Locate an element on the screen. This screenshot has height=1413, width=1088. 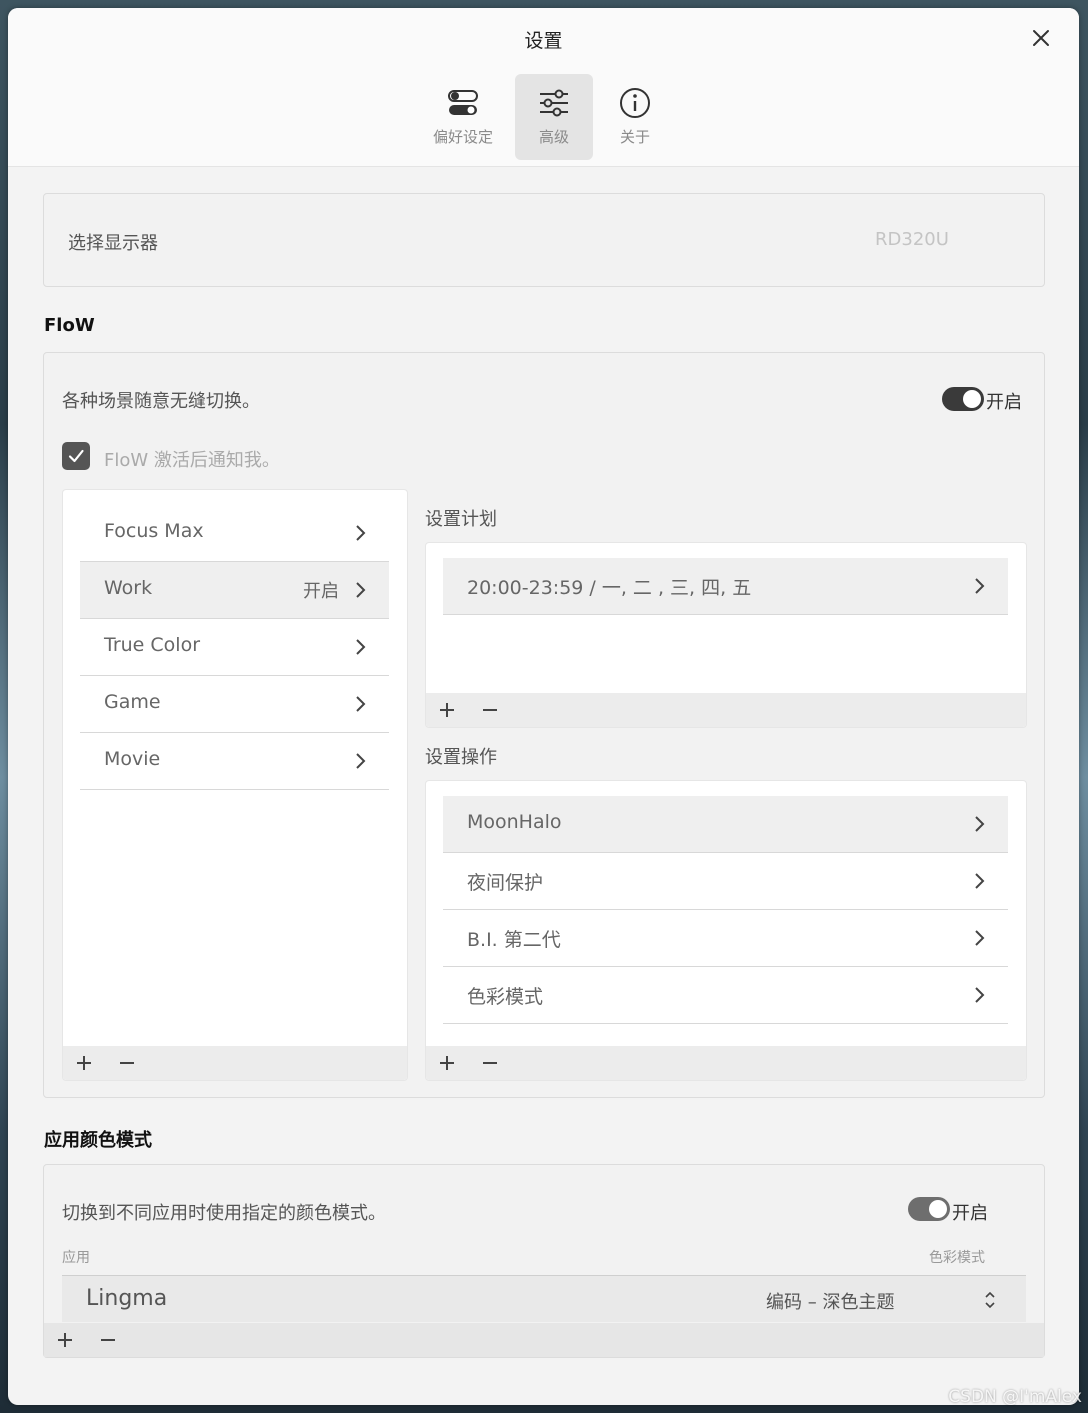
scene-label: True Color is located at coordinates (152, 645).